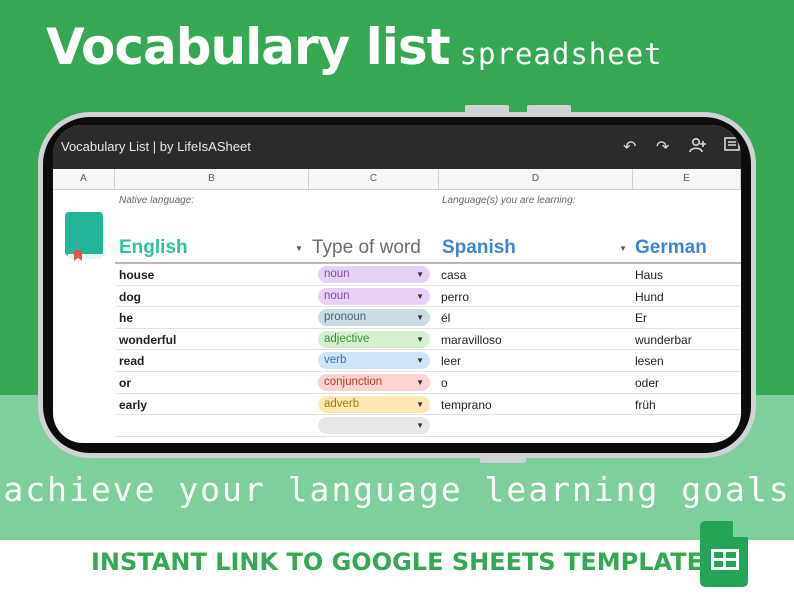  Describe the element at coordinates (445, 318) in the screenshot. I see `cell-spanish: él` at that location.